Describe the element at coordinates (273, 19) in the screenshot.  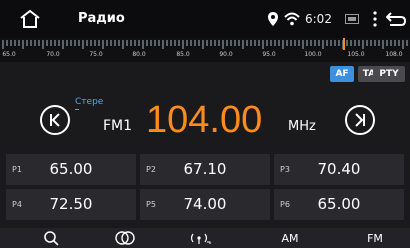
I see `location-icon` at that location.